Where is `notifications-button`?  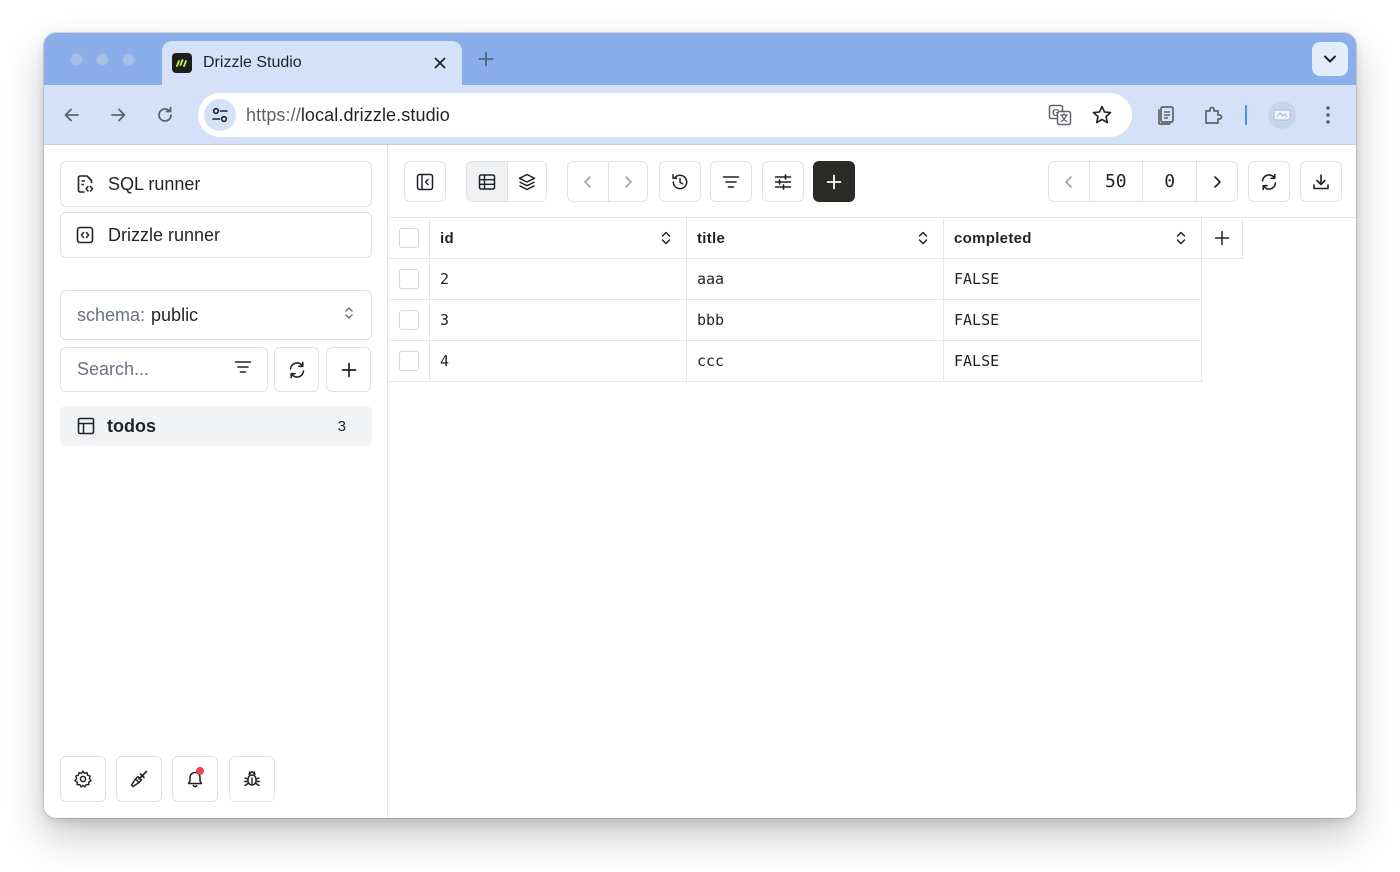
notifications-button is located at coordinates (195, 779).